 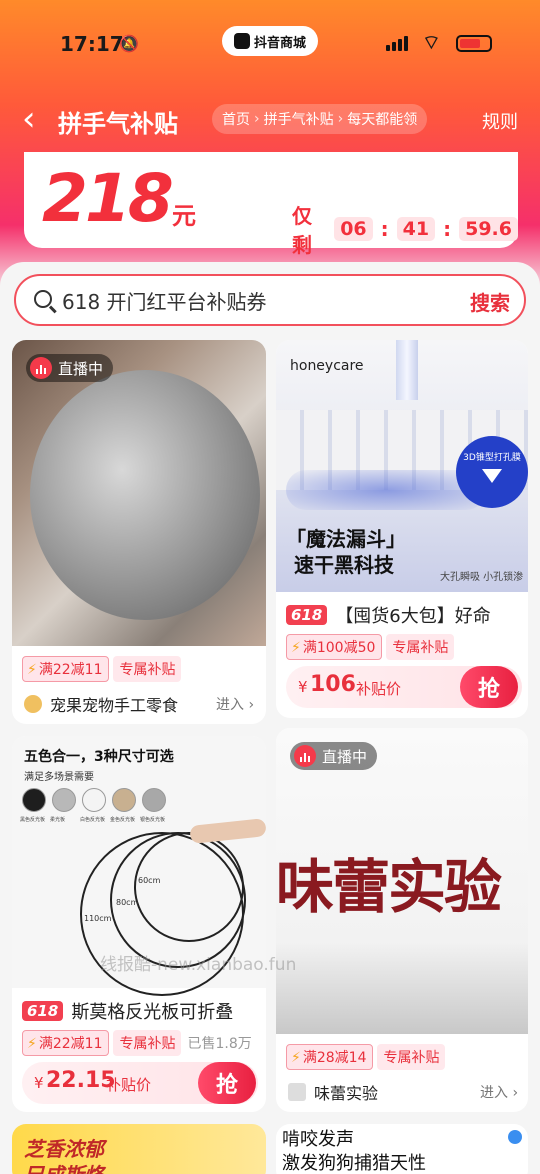 I want to click on reflector-ring-small, so click(x=189, y=887).